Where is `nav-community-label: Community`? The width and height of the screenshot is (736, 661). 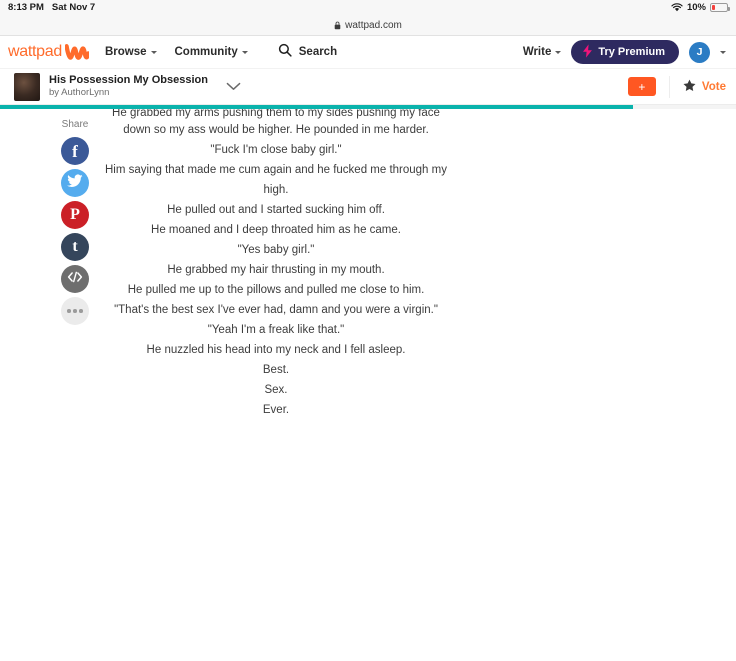 nav-community-label: Community is located at coordinates (206, 52).